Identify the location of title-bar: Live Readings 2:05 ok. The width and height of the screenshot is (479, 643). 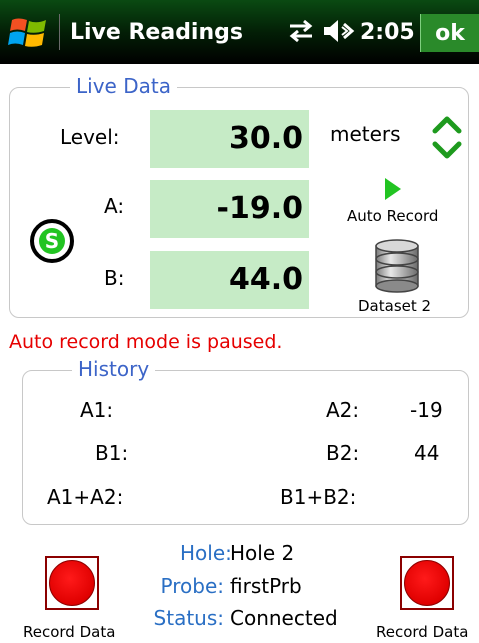
(239, 32).